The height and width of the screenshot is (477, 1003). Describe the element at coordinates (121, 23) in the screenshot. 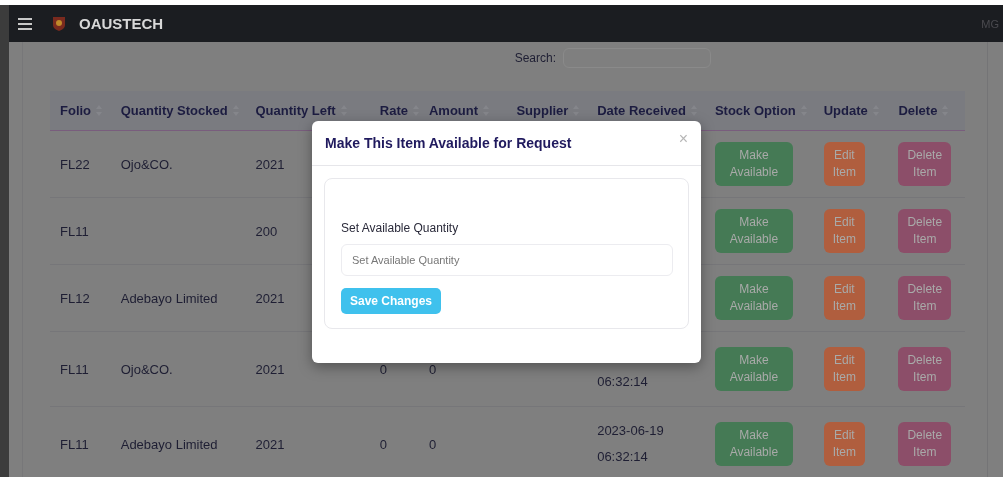

I see `brand-name: OAUSTECH` at that location.